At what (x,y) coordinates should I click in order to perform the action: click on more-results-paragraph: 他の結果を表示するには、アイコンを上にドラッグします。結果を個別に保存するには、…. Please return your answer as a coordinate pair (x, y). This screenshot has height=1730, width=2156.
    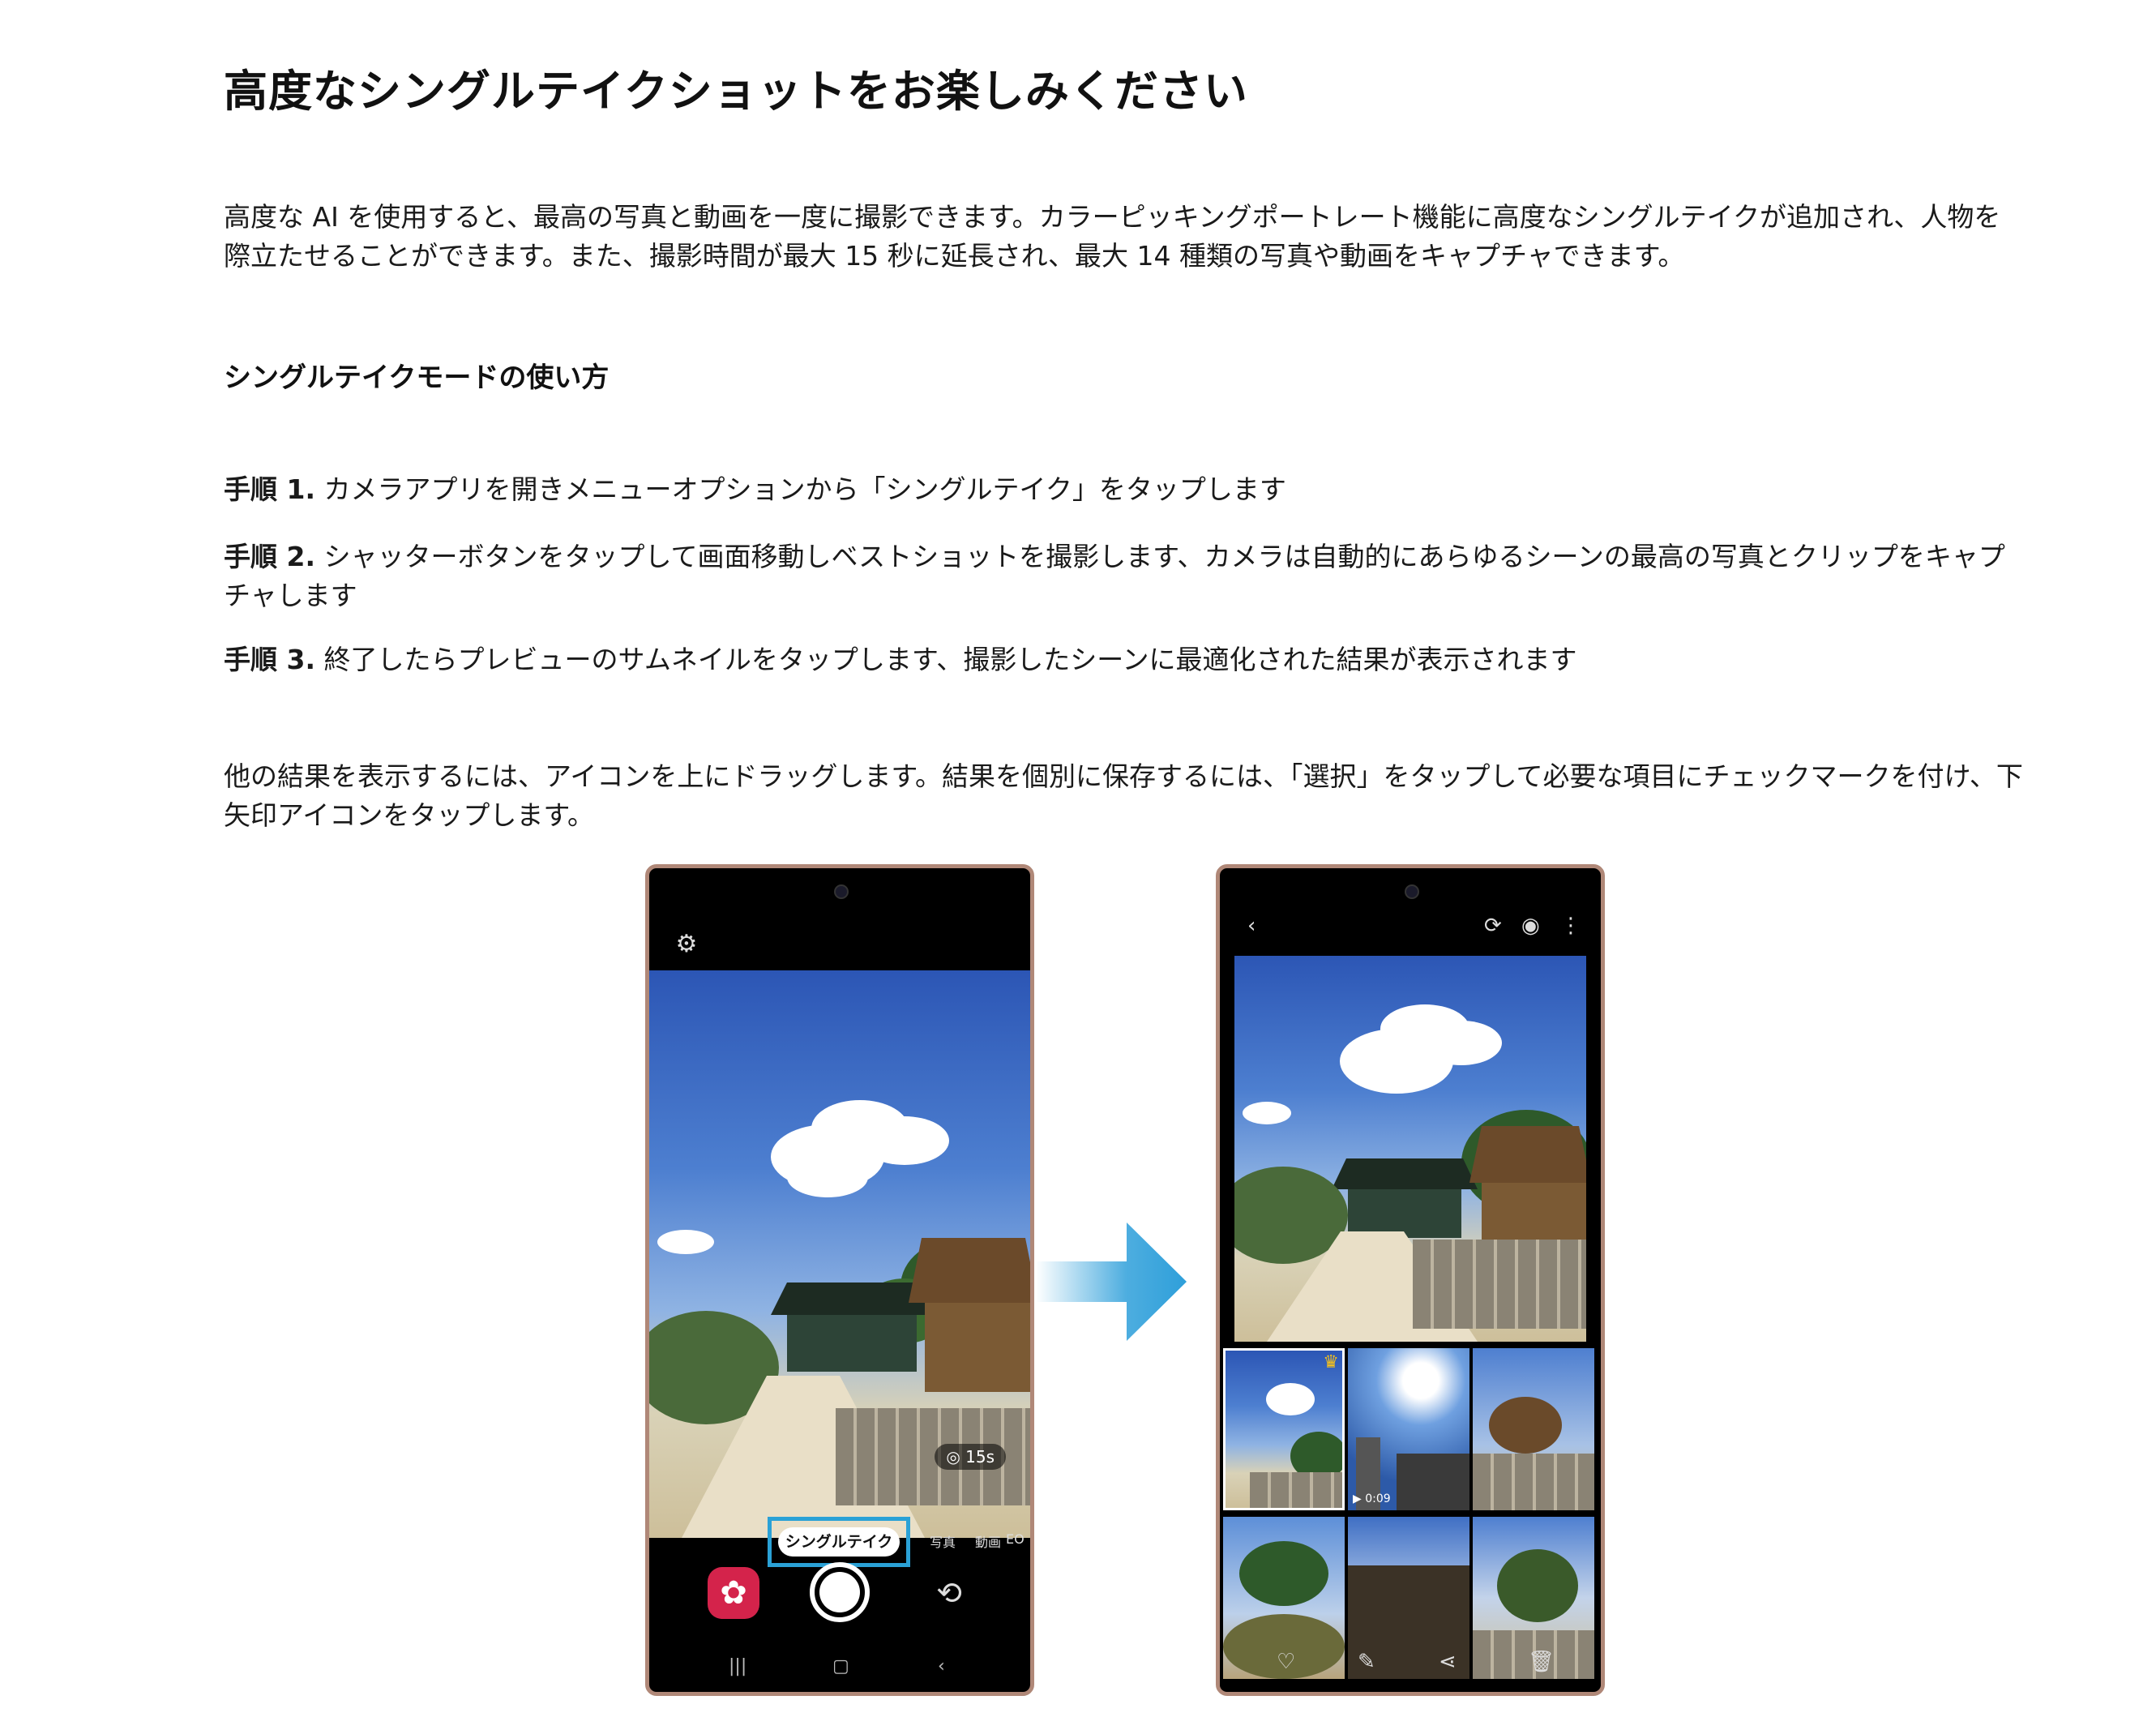
    Looking at the image, I should click on (1123, 796).